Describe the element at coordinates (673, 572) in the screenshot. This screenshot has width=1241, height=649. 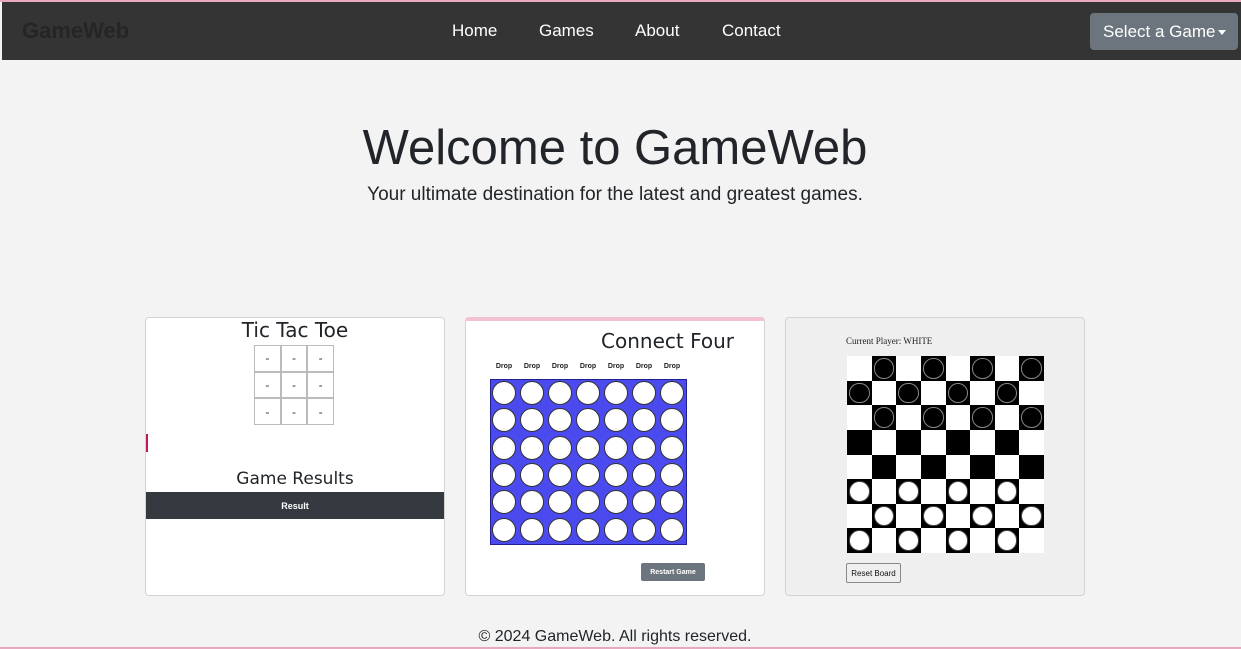
I see `restart-game-button: Restart Game` at that location.